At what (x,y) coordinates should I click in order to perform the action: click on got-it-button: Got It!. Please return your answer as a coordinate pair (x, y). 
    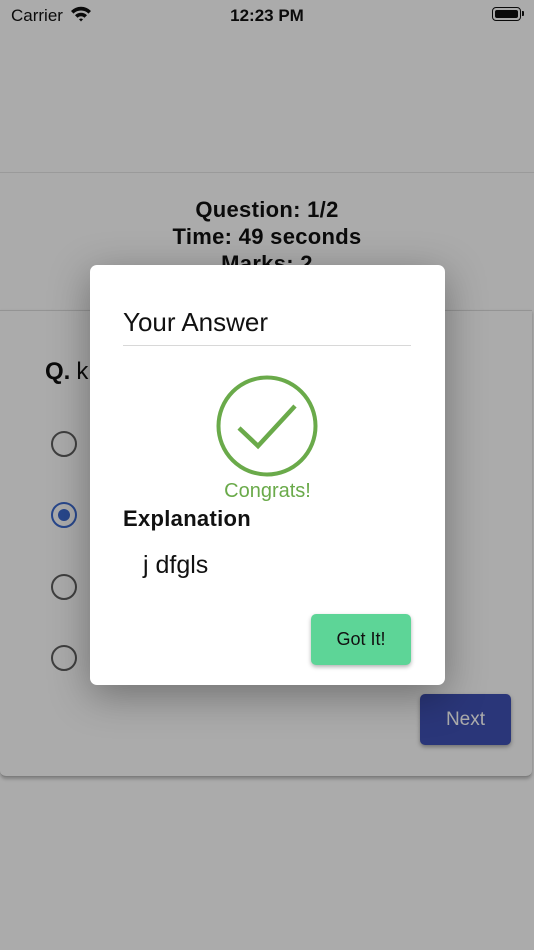
    Looking at the image, I should click on (361, 639).